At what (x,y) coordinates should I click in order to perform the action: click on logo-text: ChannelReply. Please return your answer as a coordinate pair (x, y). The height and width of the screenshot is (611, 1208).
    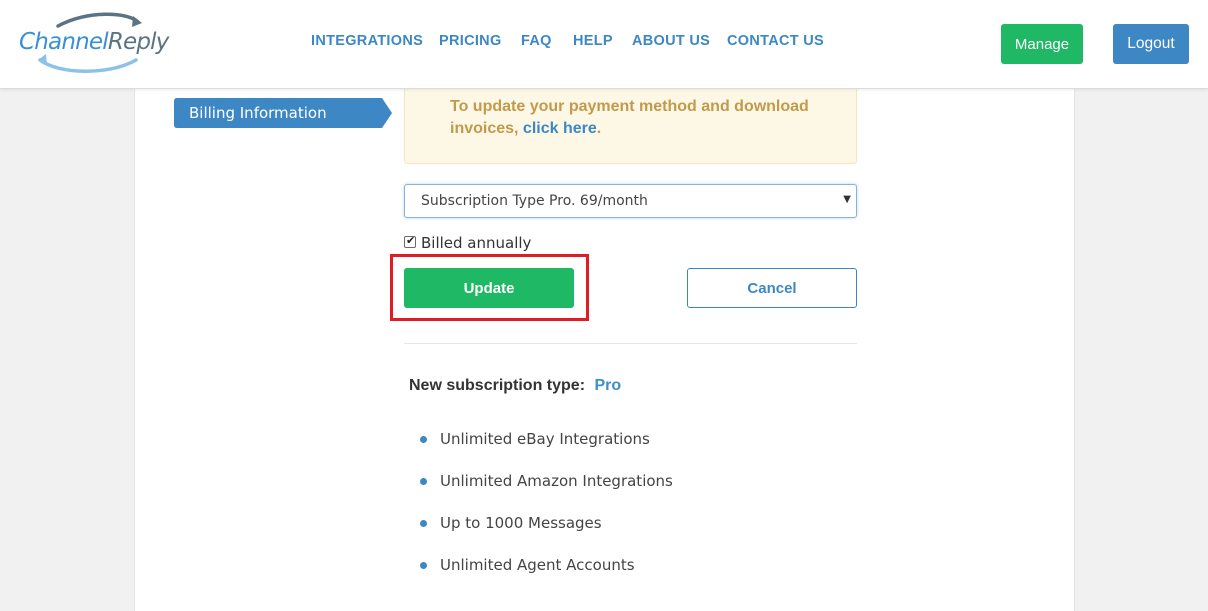
    Looking at the image, I should click on (94, 42).